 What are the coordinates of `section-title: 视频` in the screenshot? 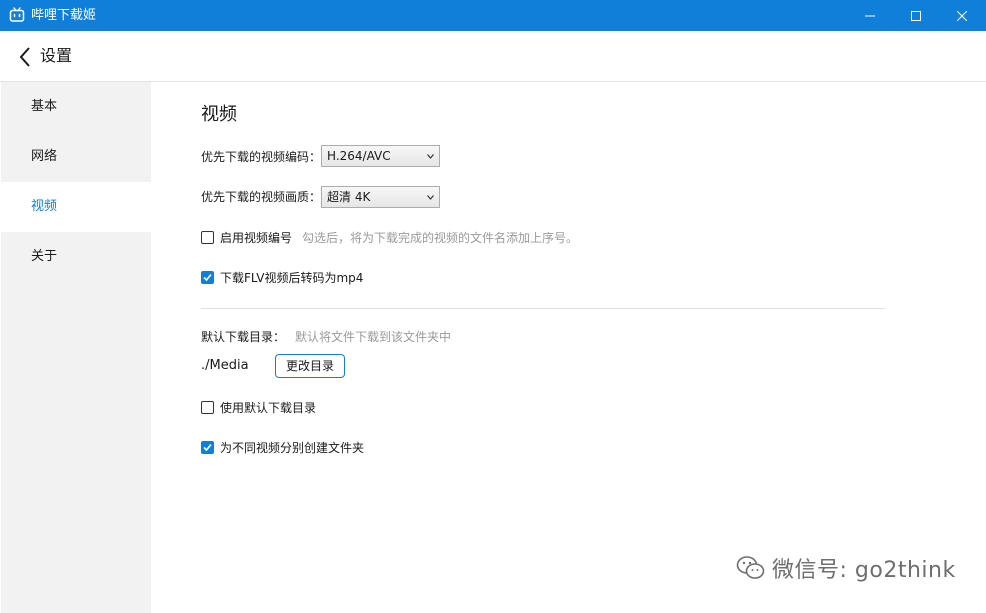 It's located at (219, 114).